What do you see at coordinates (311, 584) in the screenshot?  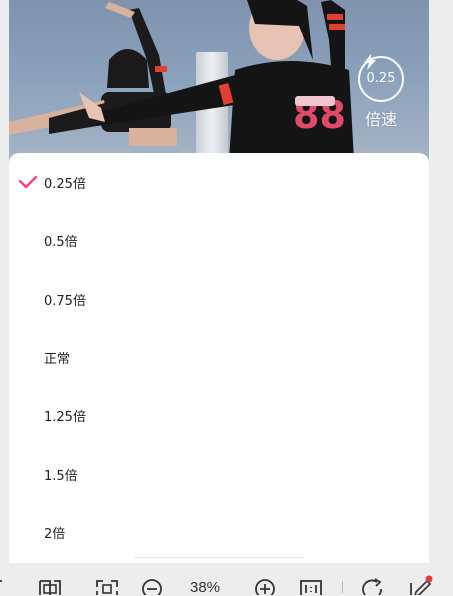 I see `actual-size-icon` at bounding box center [311, 584].